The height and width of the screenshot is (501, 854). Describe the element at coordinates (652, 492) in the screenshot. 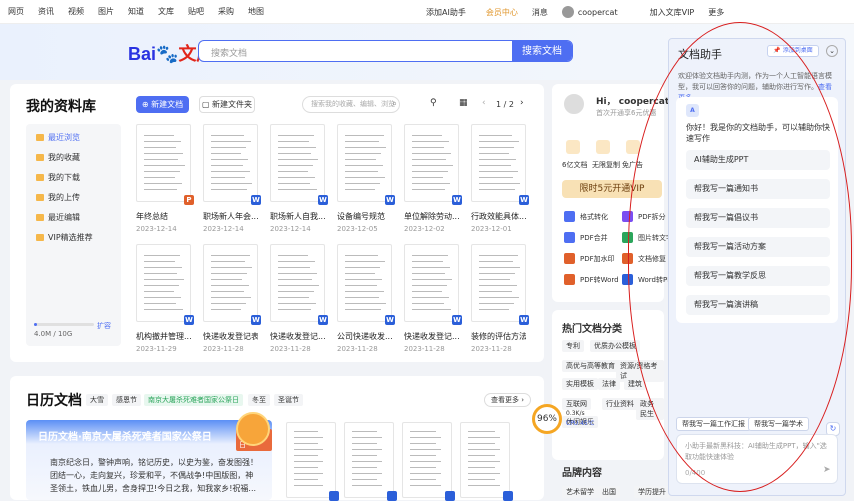

I see `brand-tag: 学历提升` at that location.